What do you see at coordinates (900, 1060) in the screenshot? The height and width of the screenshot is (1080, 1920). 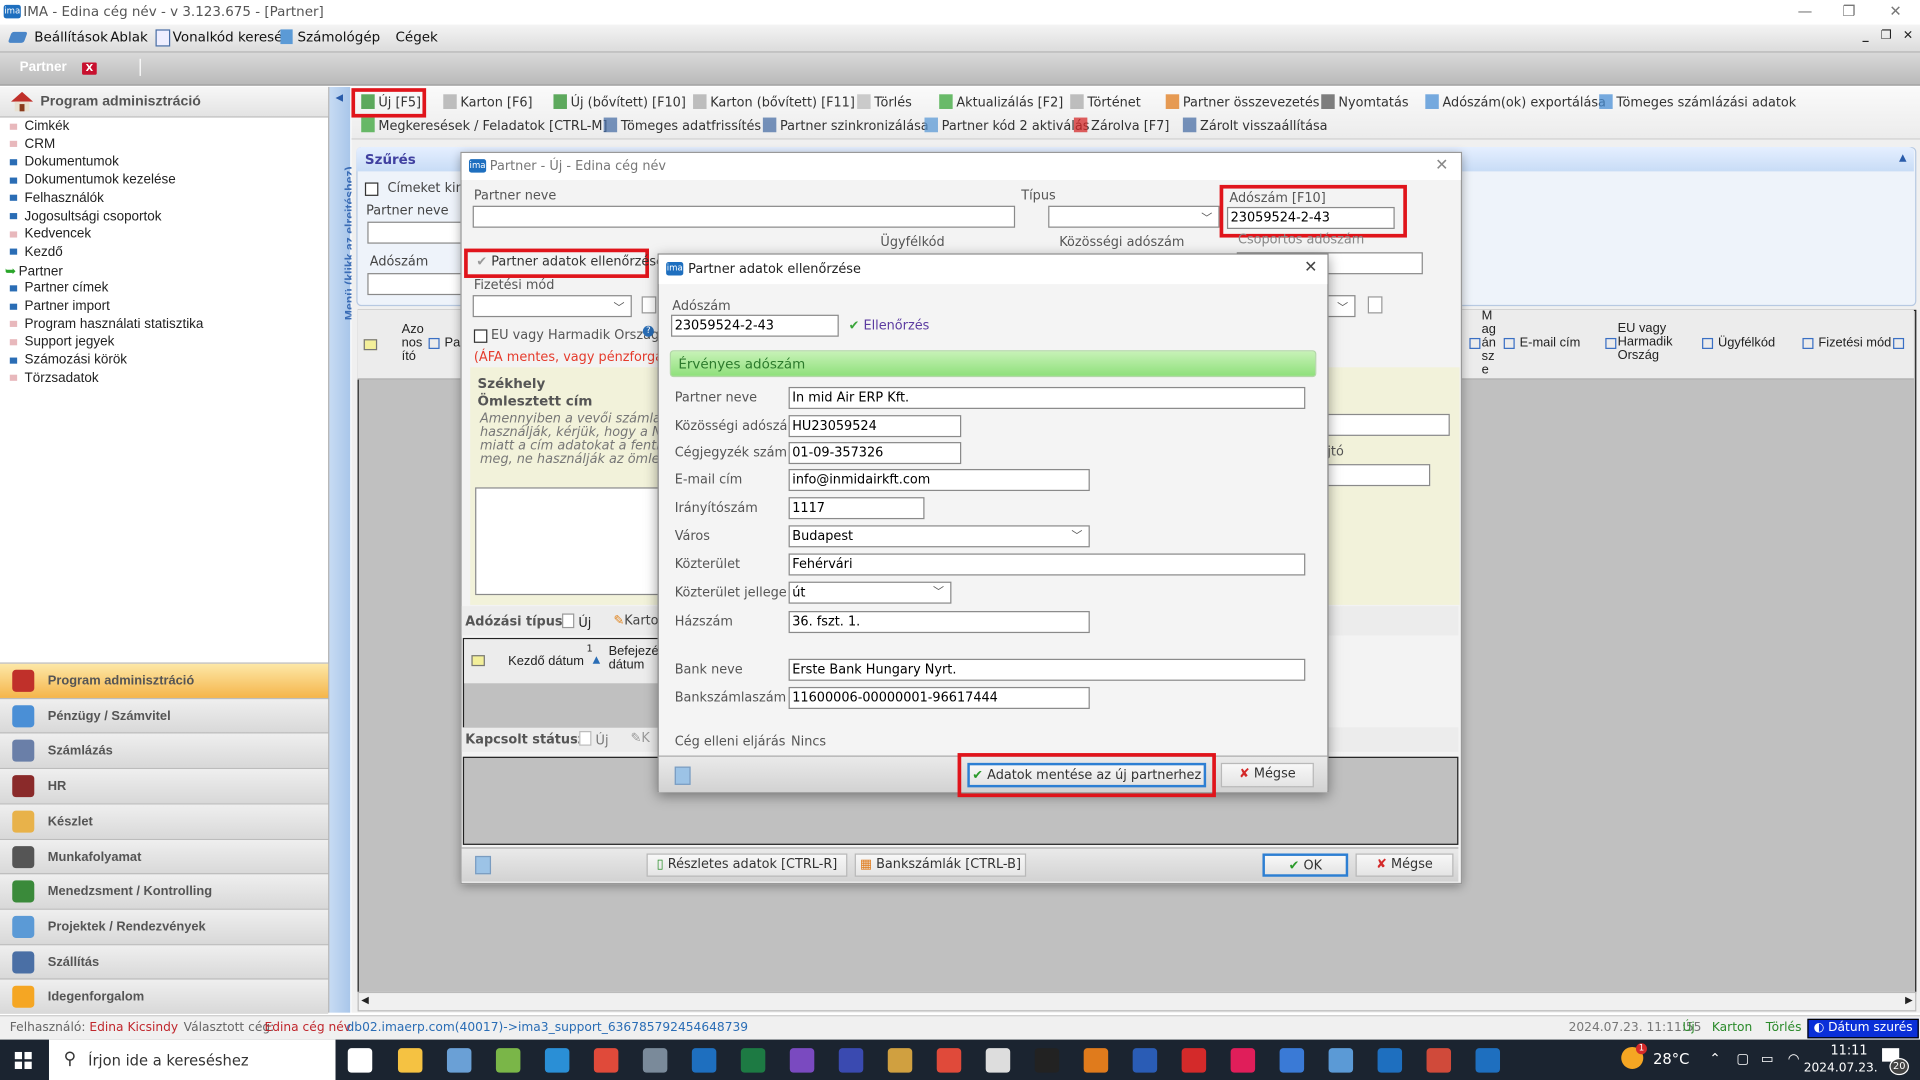 I see `paint-icon` at bounding box center [900, 1060].